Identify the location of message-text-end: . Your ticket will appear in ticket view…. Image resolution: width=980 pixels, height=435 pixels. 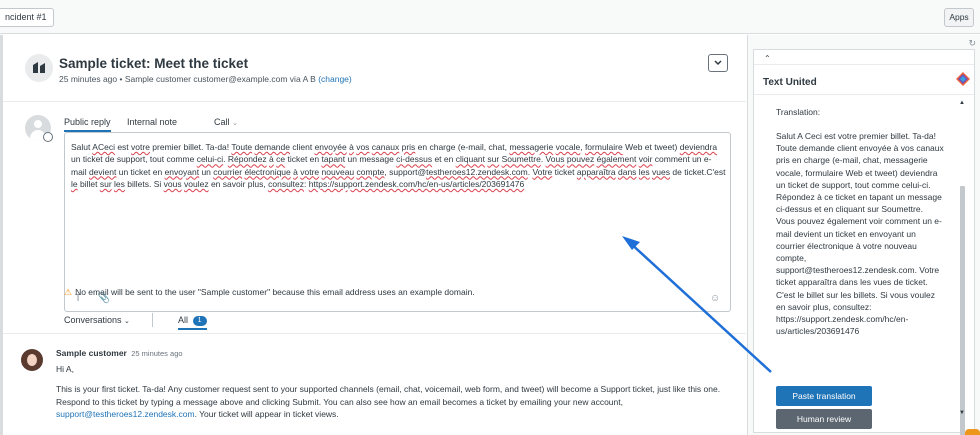
(266, 413).